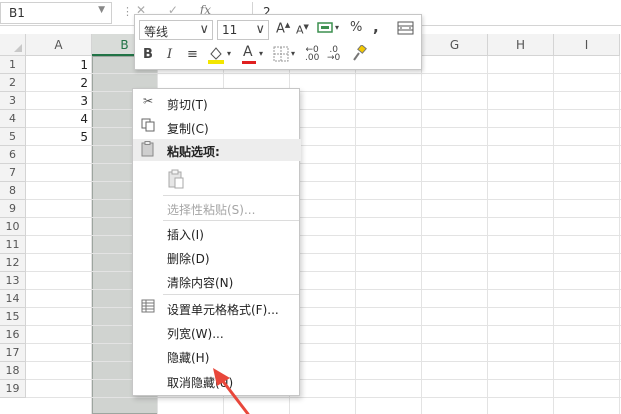  What do you see at coordinates (235, 396) in the screenshot?
I see `arrow-shaft` at bounding box center [235, 396].